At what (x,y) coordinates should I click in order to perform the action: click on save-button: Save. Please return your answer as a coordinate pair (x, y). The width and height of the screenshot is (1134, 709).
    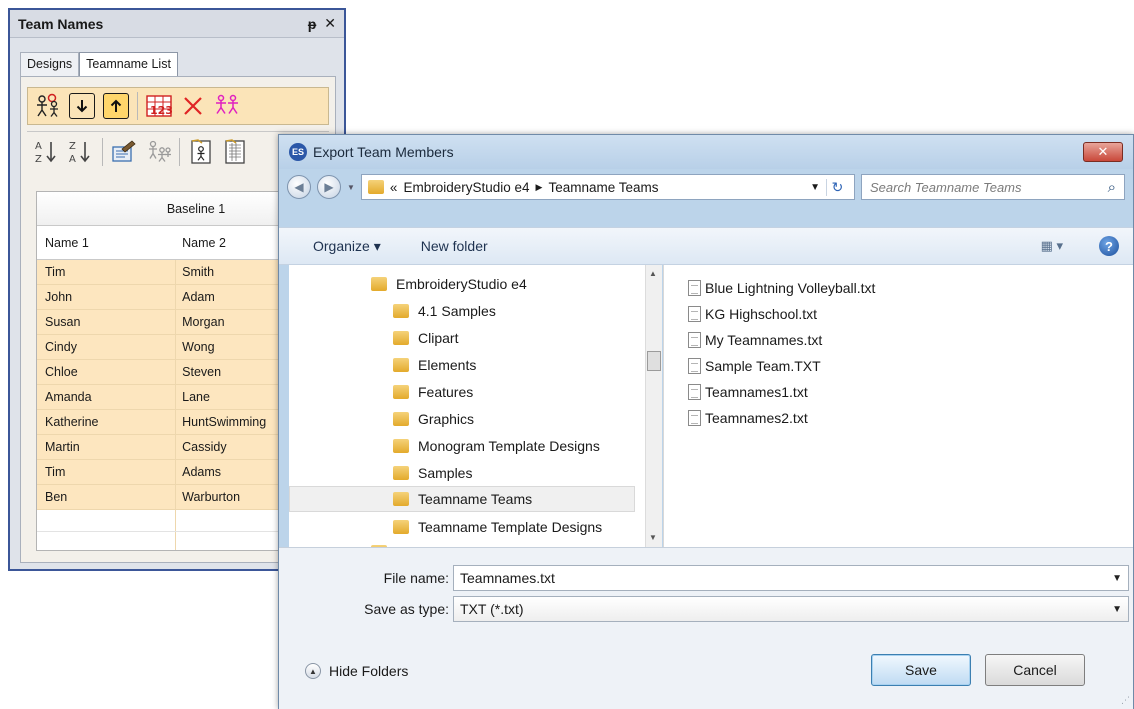
    Looking at the image, I should click on (921, 670).